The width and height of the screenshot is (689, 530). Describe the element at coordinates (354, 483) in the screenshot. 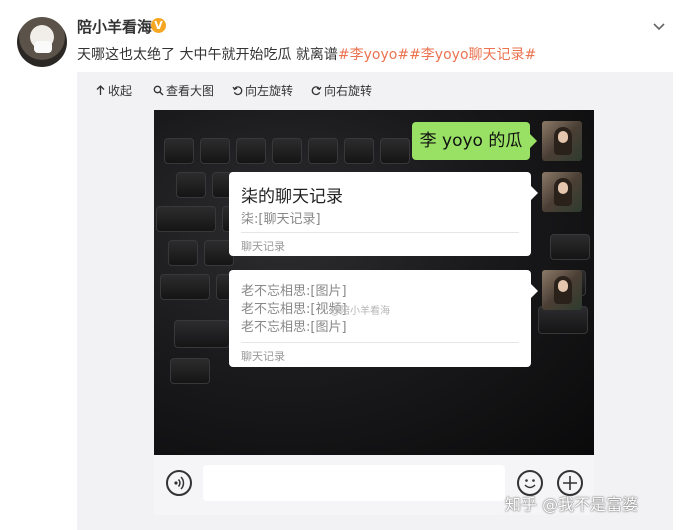

I see `chat-text-input` at that location.